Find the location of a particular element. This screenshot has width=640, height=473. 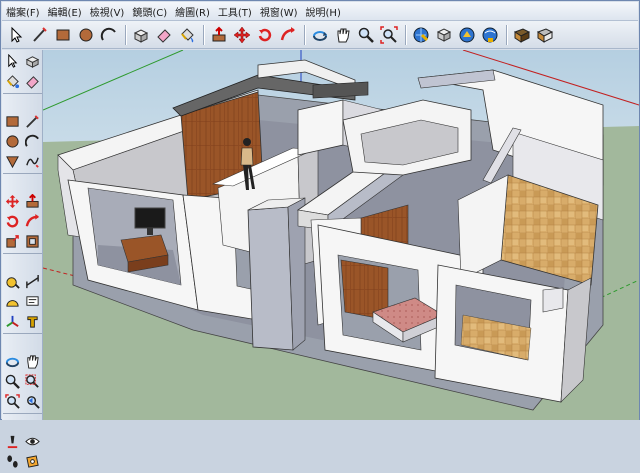

3d-text-tool-button is located at coordinates (32, 321).